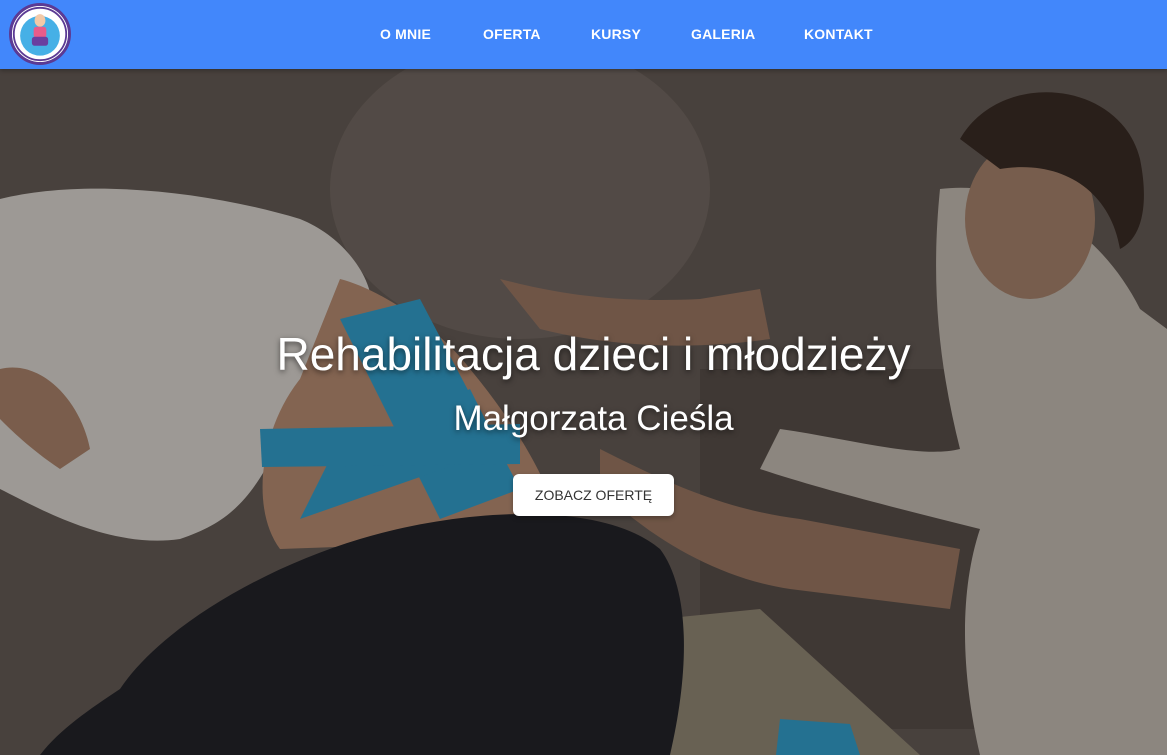  Describe the element at coordinates (838, 34) in the screenshot. I see `nav-item-kontakt: KONTAKT` at that location.